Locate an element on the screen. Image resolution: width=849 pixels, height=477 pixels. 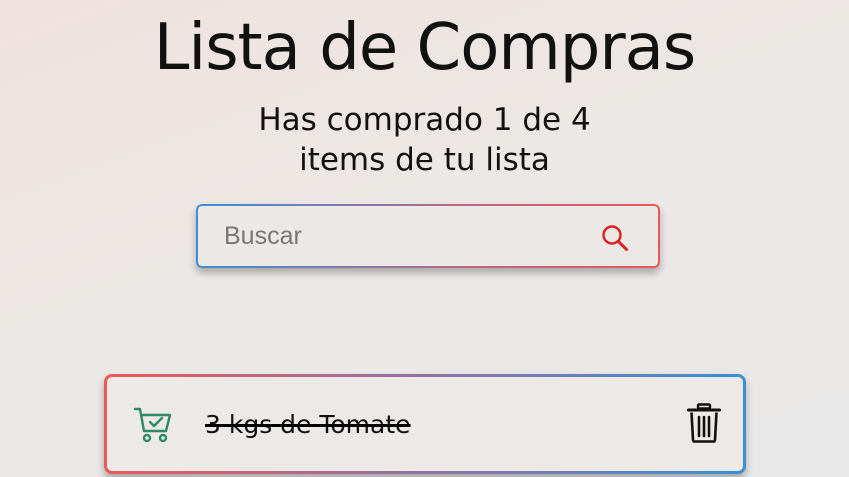
search-box is located at coordinates (428, 236).